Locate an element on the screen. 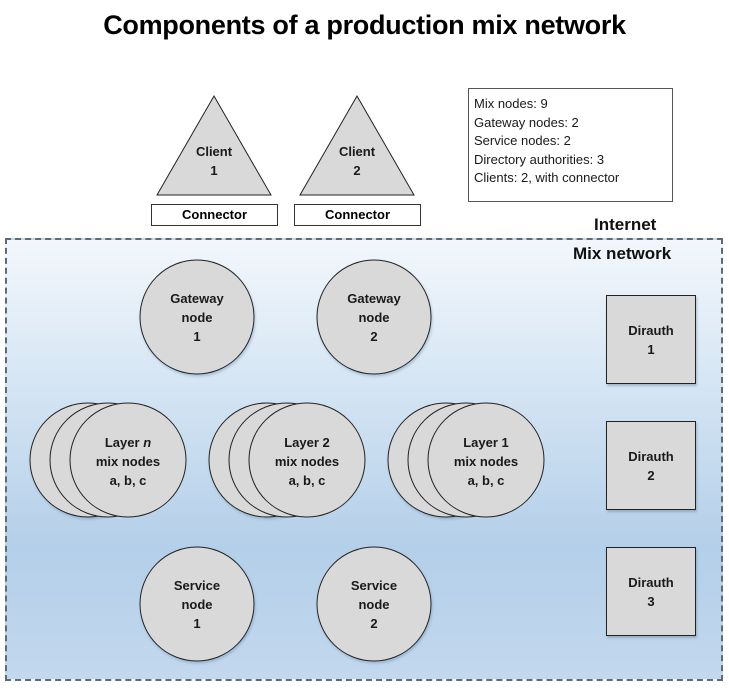 This screenshot has height=690, width=729. service-2-line1: Service is located at coordinates (374, 585).